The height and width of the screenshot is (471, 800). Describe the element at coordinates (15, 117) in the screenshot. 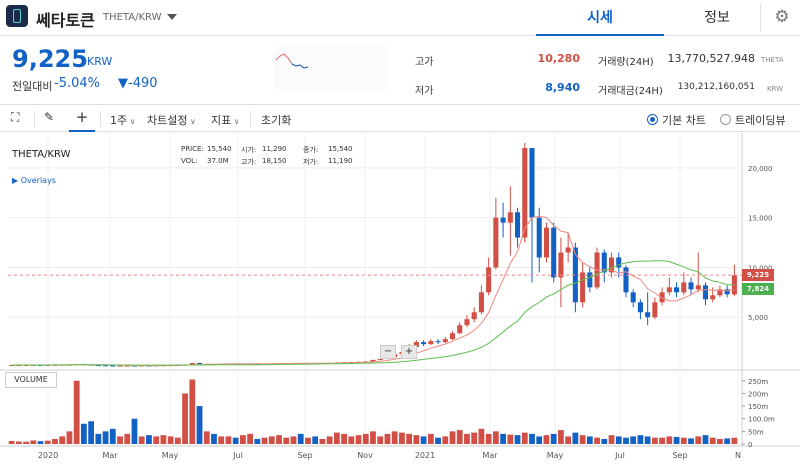

I see `fullscreen-icon: ⛶` at that location.